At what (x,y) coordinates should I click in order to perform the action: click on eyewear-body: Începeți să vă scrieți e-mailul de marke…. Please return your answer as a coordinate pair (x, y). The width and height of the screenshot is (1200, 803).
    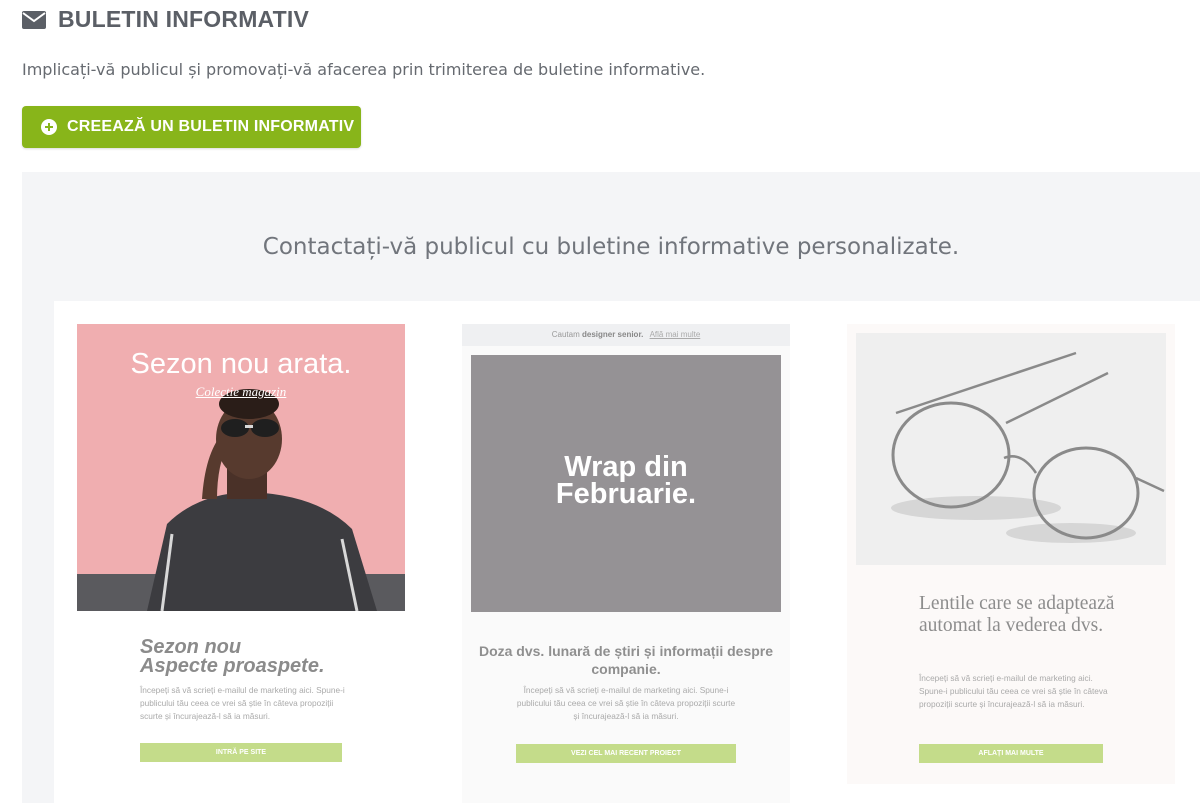
    Looking at the image, I should click on (1013, 691).